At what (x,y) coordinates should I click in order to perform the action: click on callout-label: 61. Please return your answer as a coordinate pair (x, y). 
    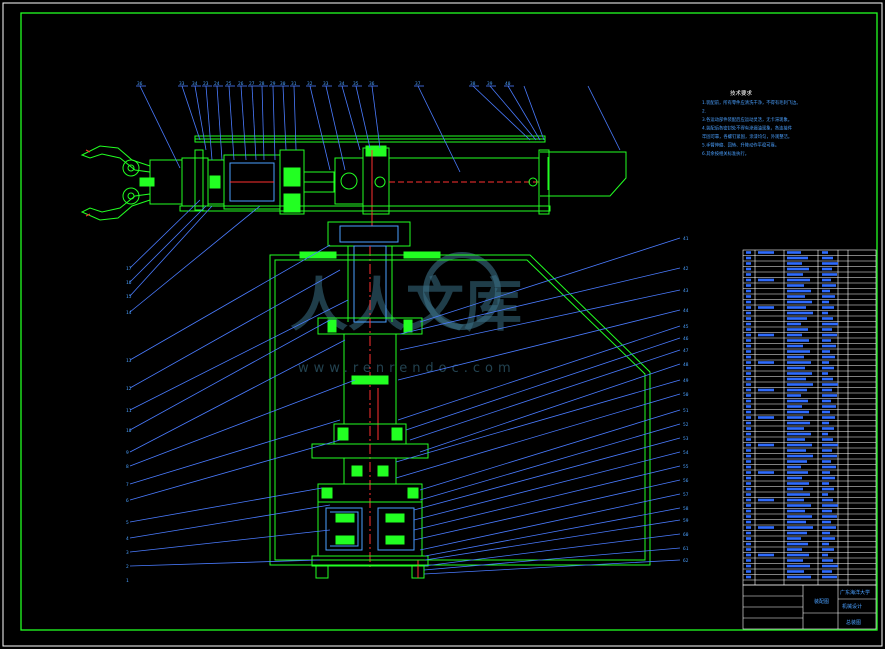
    Looking at the image, I should click on (686, 549).